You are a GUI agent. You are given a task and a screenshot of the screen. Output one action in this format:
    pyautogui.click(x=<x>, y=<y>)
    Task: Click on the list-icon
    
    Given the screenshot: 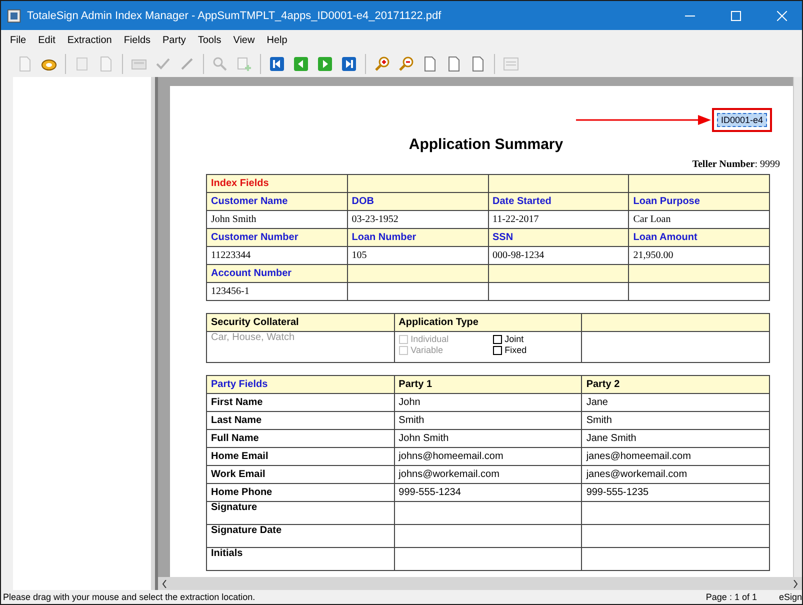 What is the action you would take?
    pyautogui.click(x=511, y=64)
    